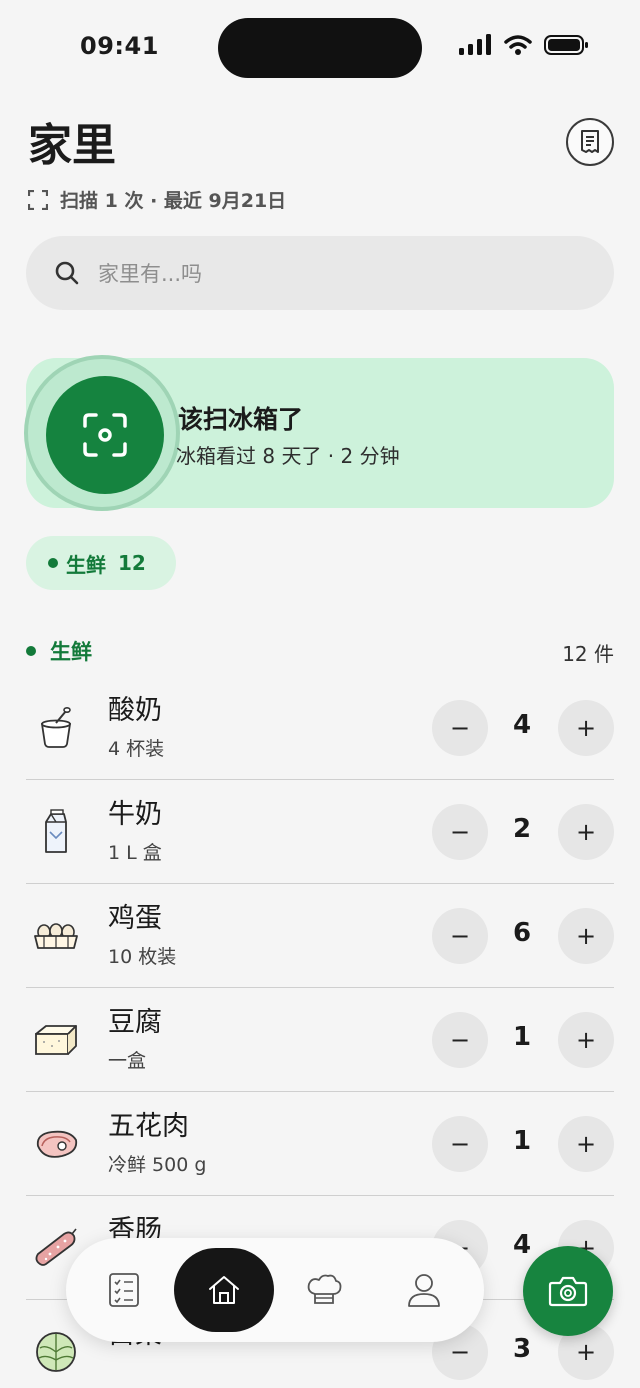 The height and width of the screenshot is (1388, 640). I want to click on signal-icon, so click(475, 44).